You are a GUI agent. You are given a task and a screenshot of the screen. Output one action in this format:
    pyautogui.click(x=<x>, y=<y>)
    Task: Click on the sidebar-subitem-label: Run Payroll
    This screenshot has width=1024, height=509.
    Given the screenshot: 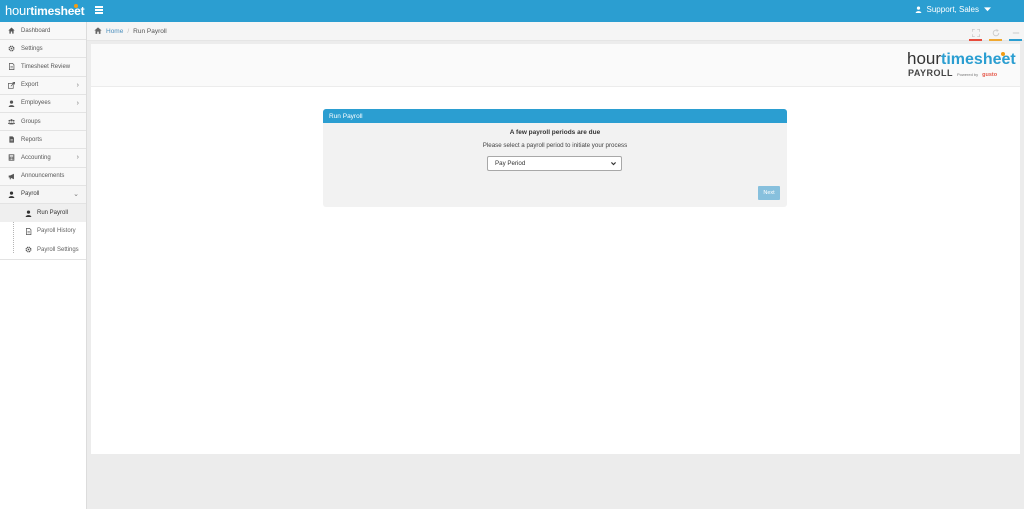 What is the action you would take?
    pyautogui.click(x=53, y=213)
    